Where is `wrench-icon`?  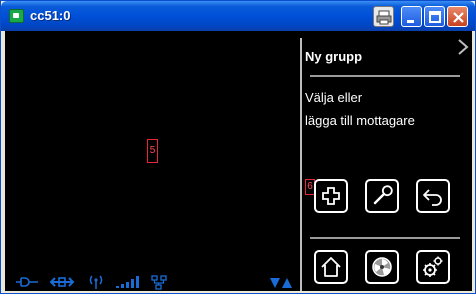 wrench-icon is located at coordinates (383, 195).